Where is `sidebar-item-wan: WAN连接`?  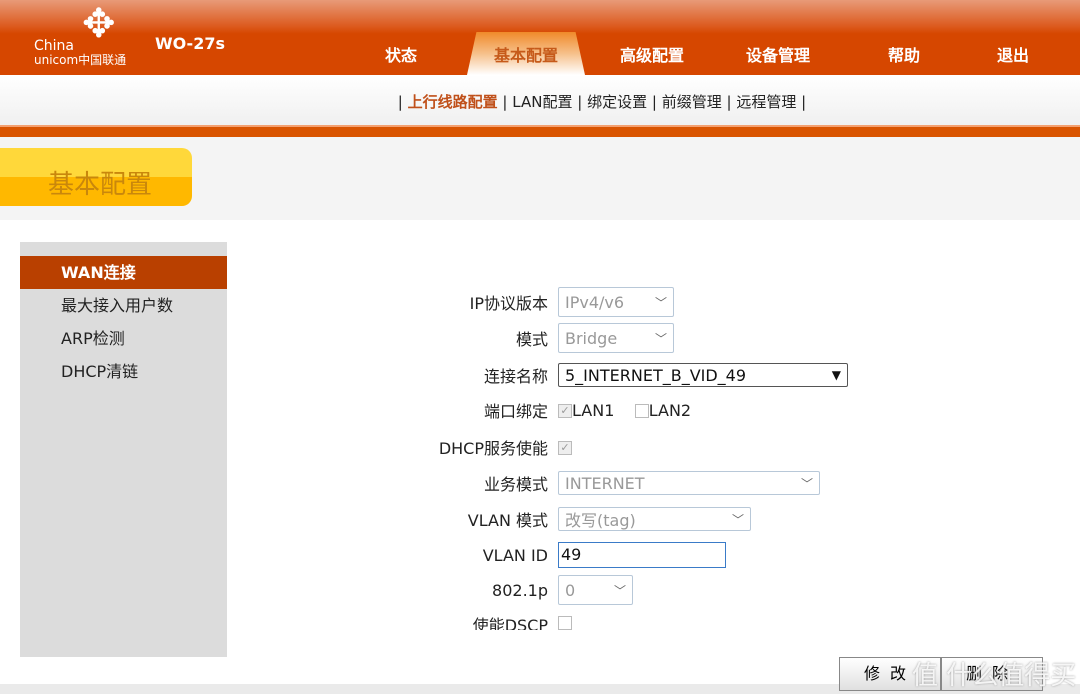 sidebar-item-wan: WAN连接 is located at coordinates (123, 272).